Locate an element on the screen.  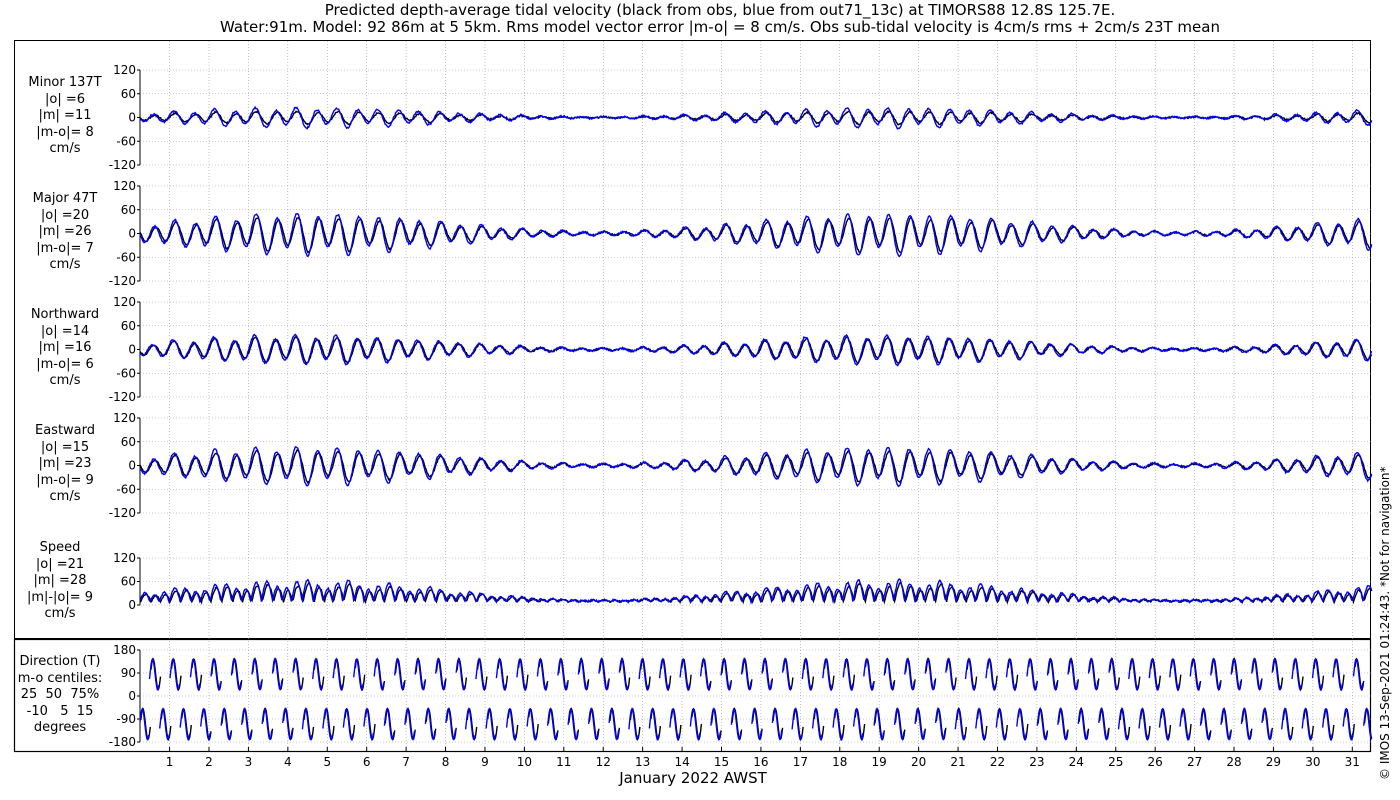
y-tick-label-panel-3-120: 120 is located at coordinates (124, 418).